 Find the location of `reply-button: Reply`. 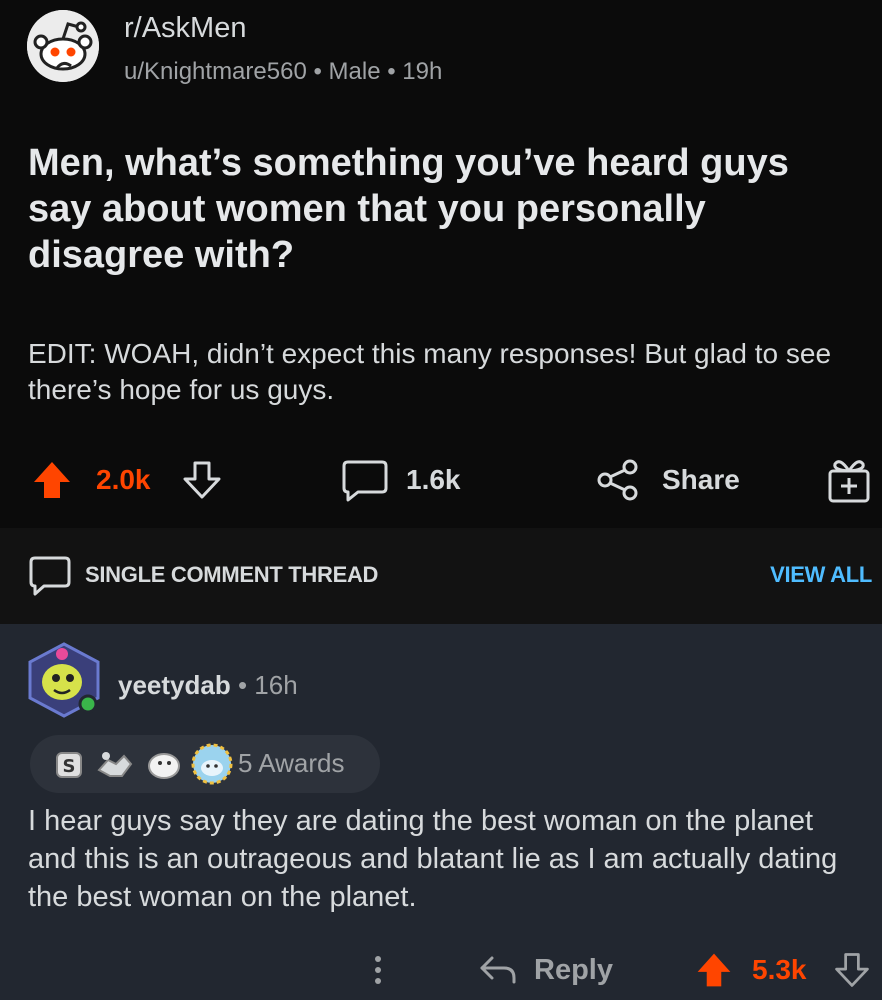

reply-button: Reply is located at coordinates (544, 970).